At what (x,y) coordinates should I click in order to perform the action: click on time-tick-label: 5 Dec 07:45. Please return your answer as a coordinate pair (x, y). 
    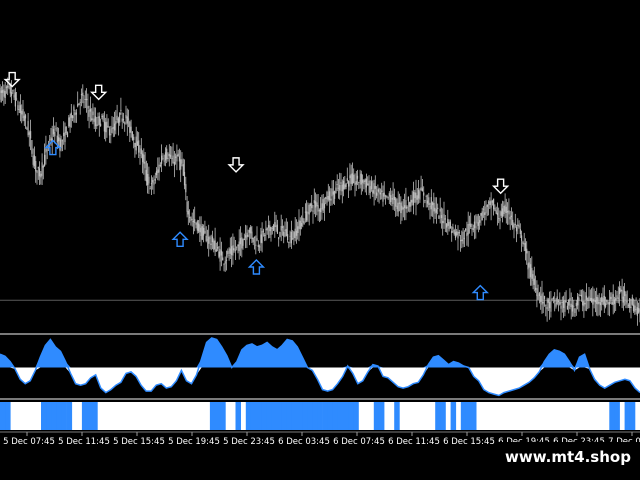
    Looking at the image, I should click on (29, 442).